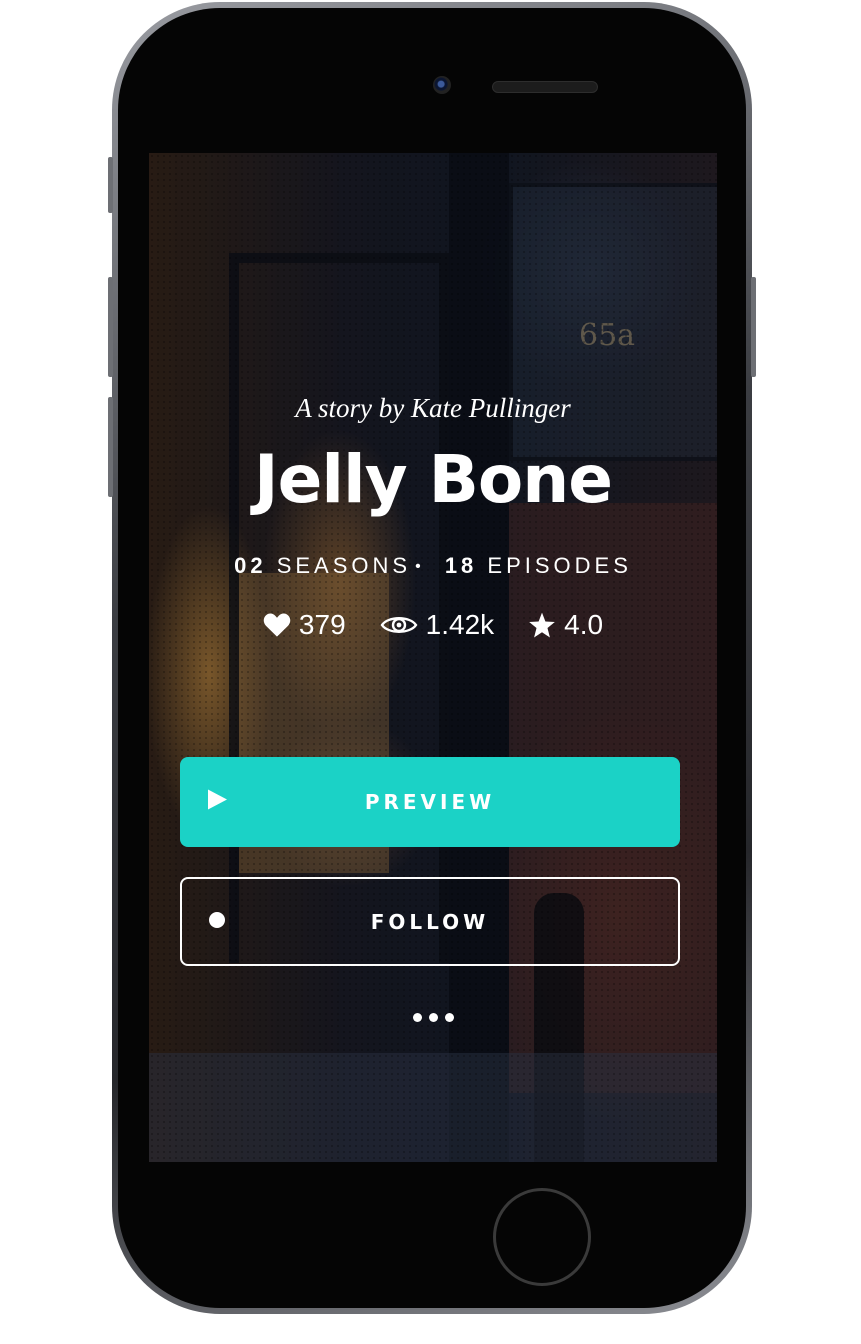 The height and width of the screenshot is (1344, 861). I want to click on rating-stat: 4.0, so click(565, 625).